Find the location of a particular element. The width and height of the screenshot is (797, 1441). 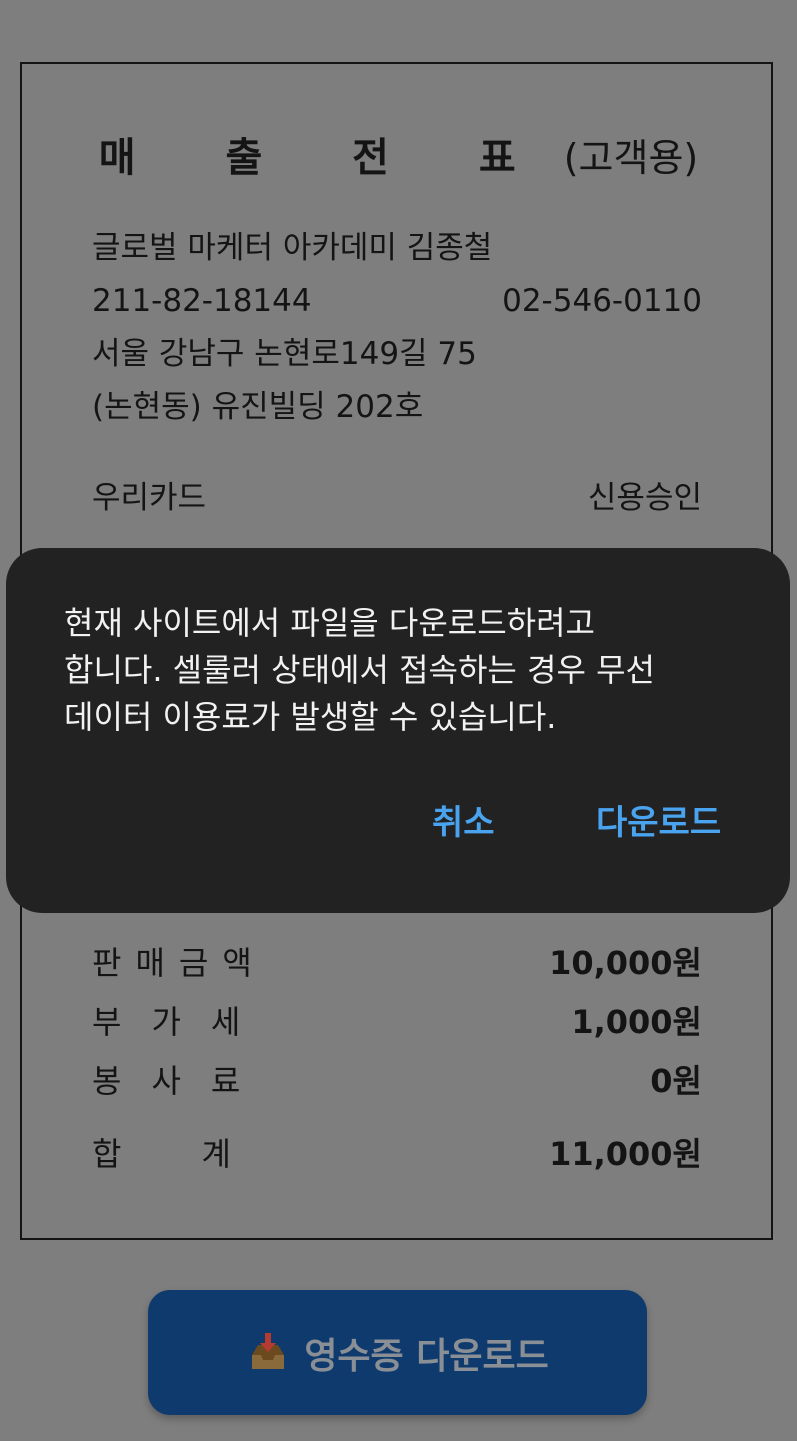

business-phone-row: 211-82-18144 02-546-0110 is located at coordinates (397, 301).